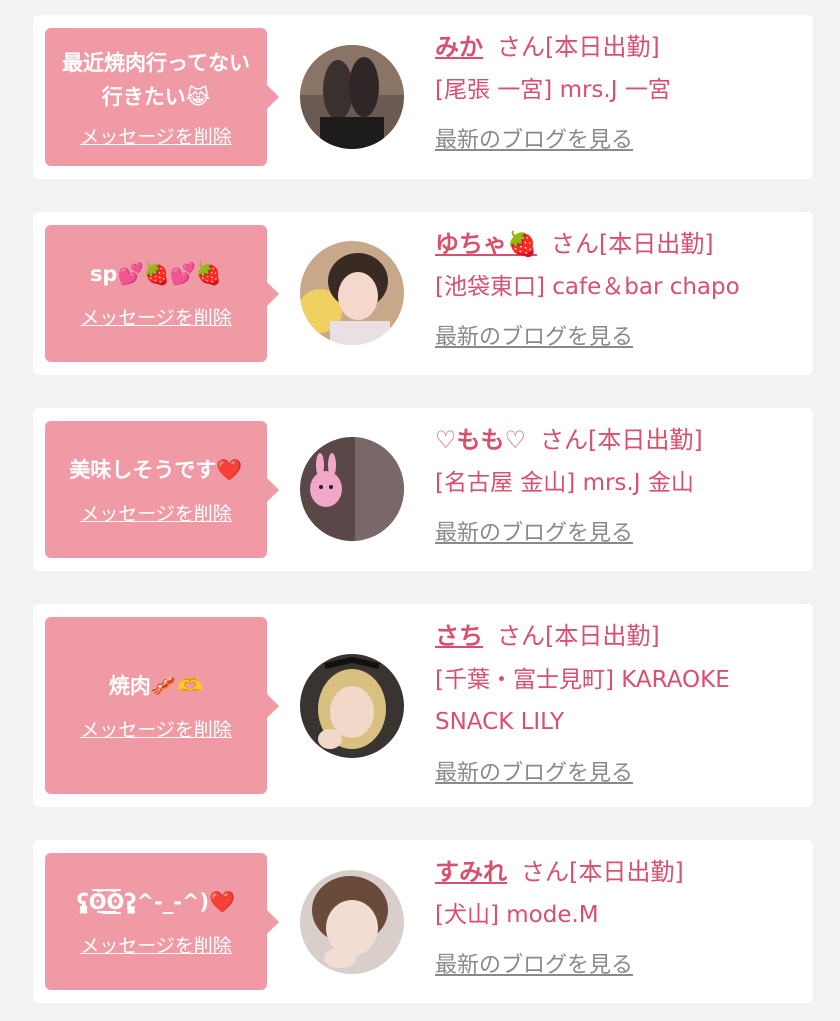 The width and height of the screenshot is (840, 1021). What do you see at coordinates (459, 636) in the screenshot?
I see `cast-name-link: さち` at bounding box center [459, 636].